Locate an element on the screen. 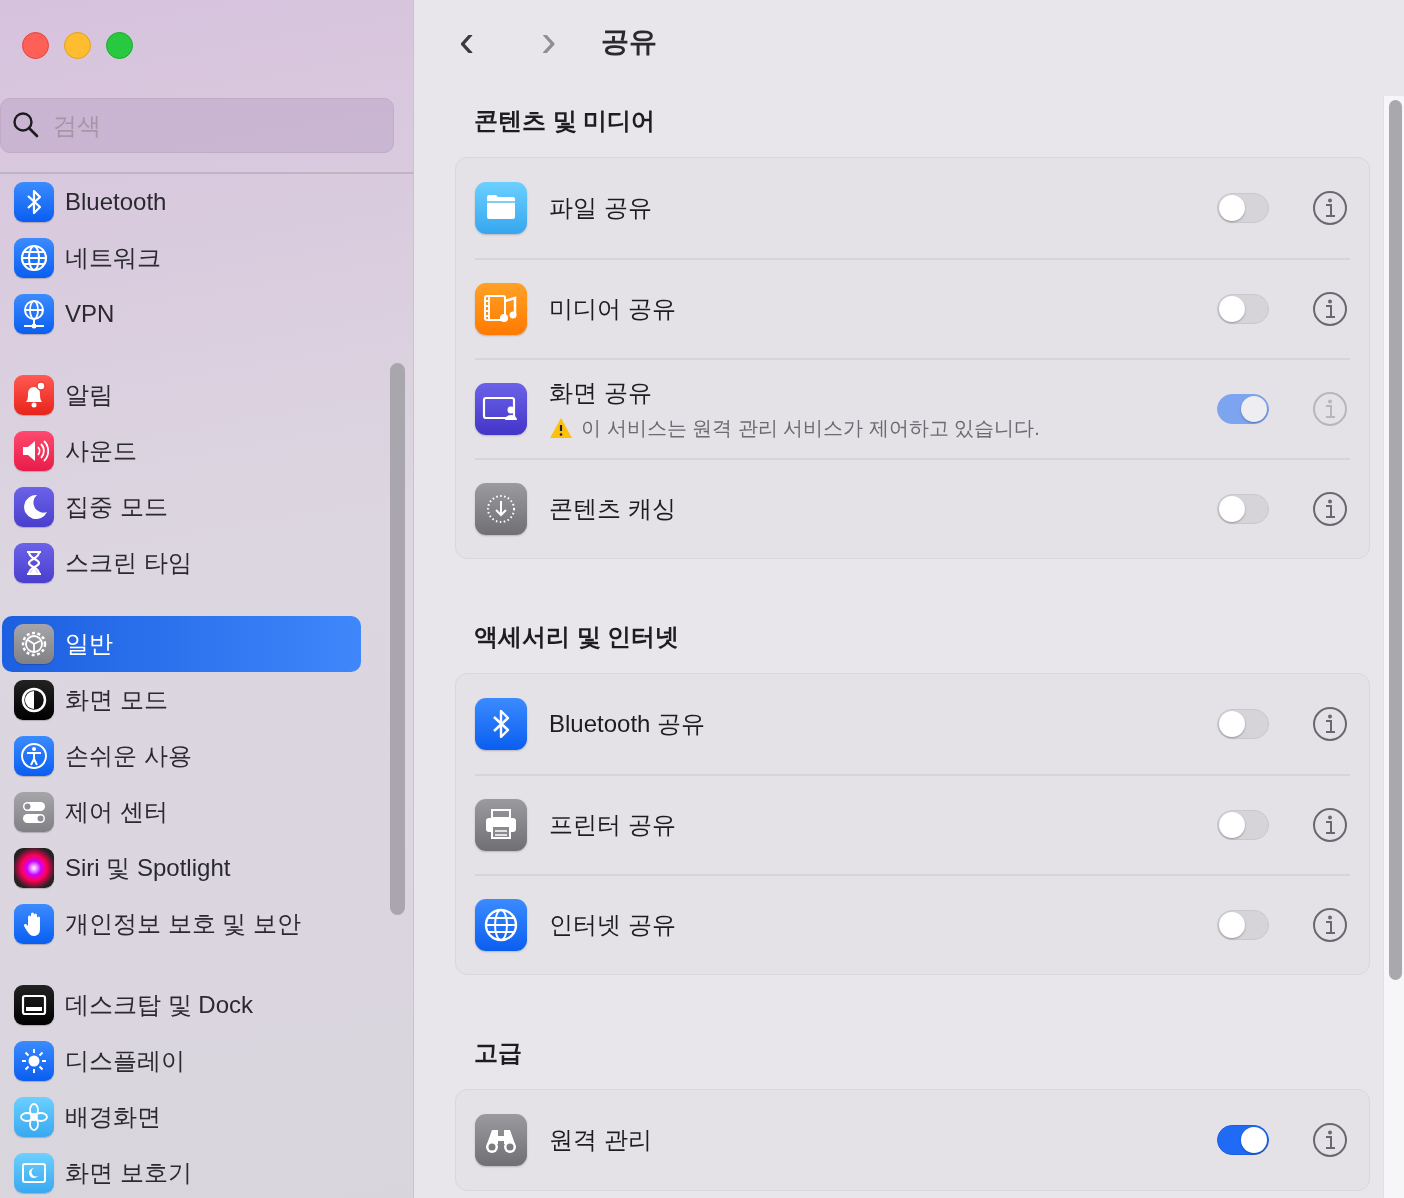  section-heading: 액세서리 및 인터넷 is located at coordinates (577, 637).